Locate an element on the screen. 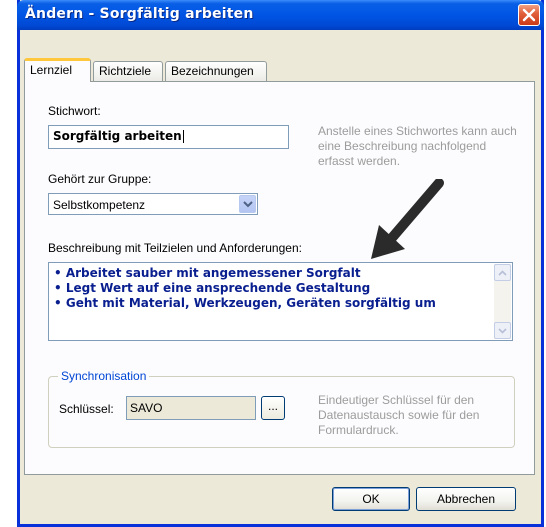 This screenshot has height=527, width=546. chevron-up-icon is located at coordinates (502, 273).